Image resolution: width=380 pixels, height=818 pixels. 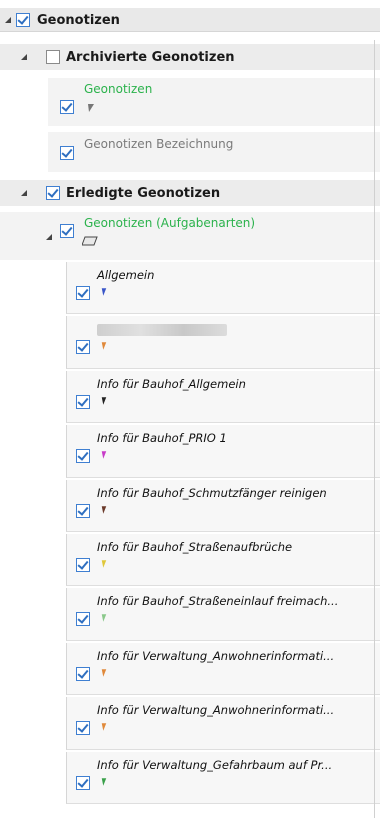 What do you see at coordinates (67, 153) in the screenshot?
I see `checkbox-archived-bezeichnung` at bounding box center [67, 153].